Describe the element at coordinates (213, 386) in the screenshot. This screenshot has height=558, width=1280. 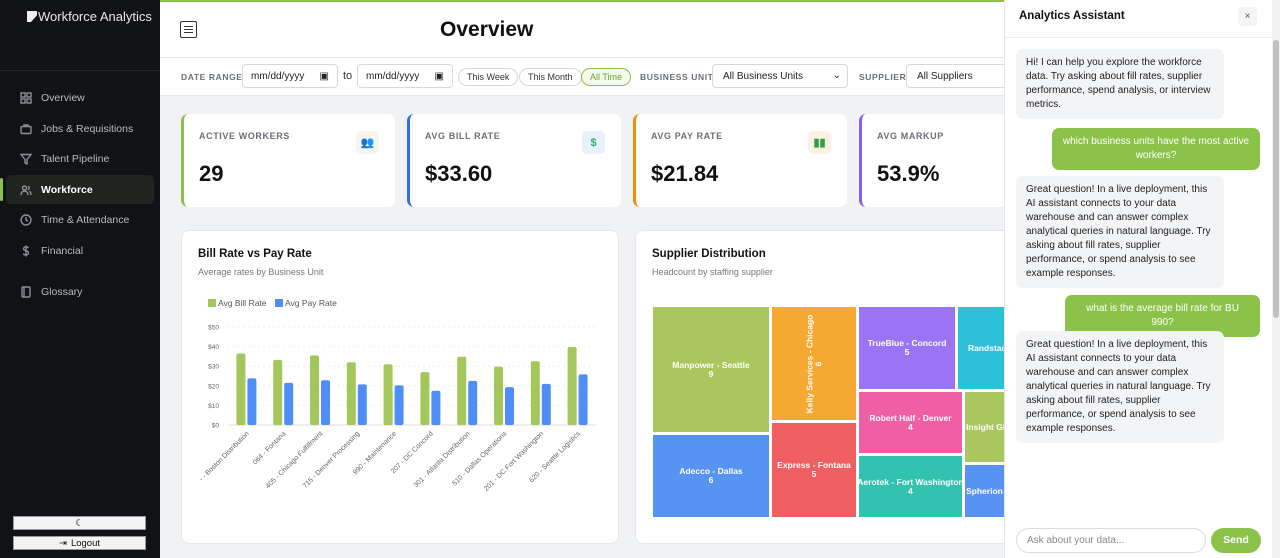
I see `y-tick-label: $20` at that location.